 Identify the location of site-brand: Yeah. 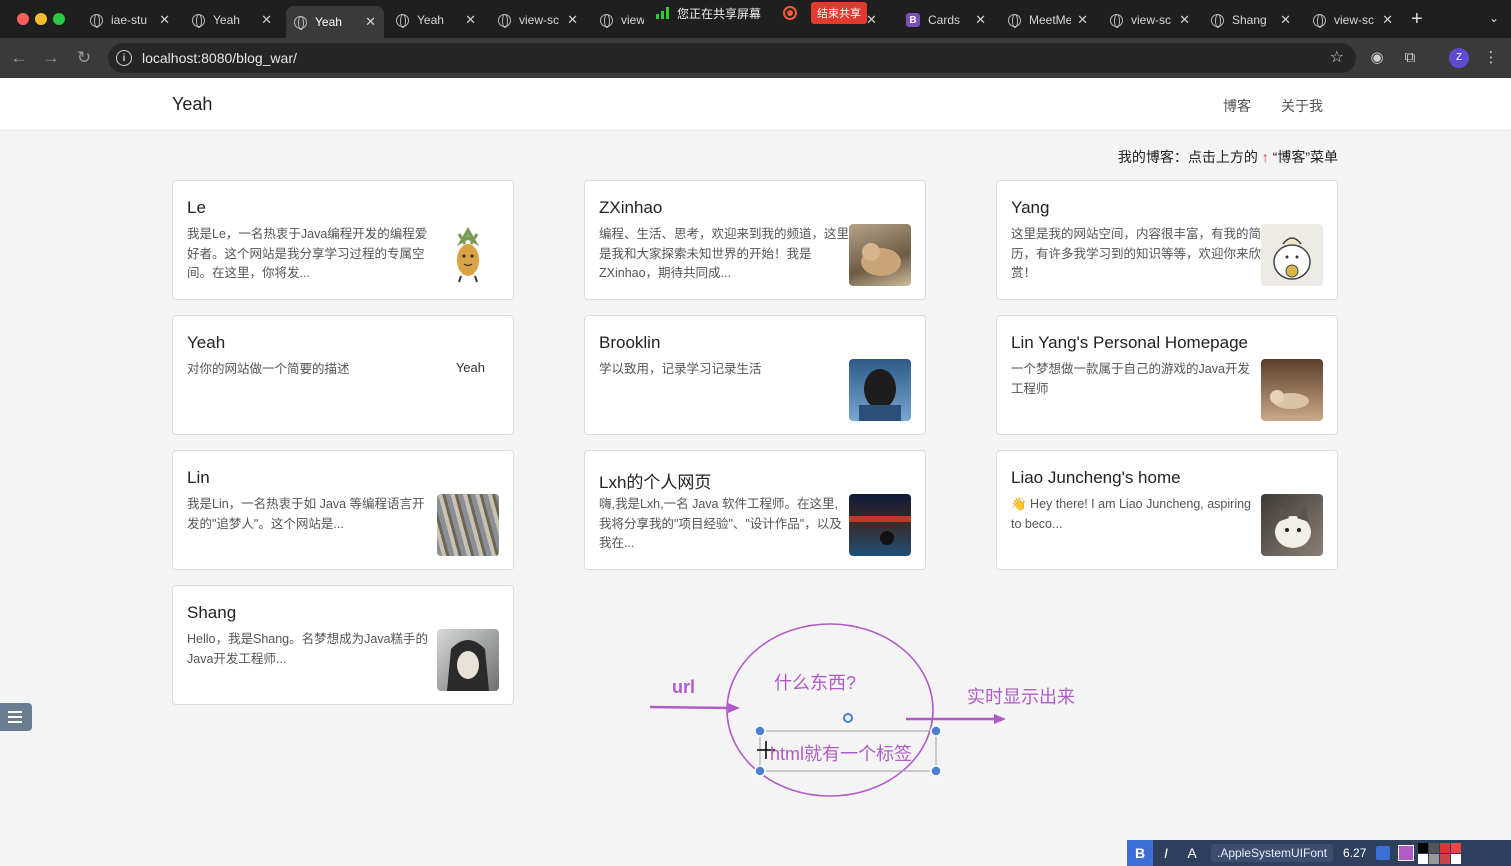
(192, 104).